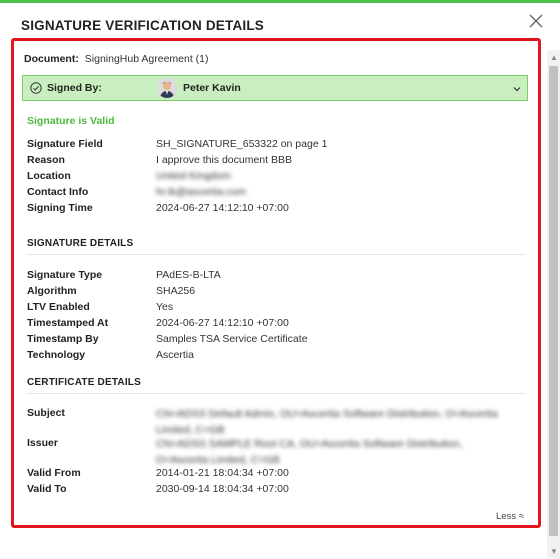 Image resolution: width=560 pixels, height=559 pixels. Describe the element at coordinates (510, 516) in the screenshot. I see `less-toggle-link: Less ≈` at that location.